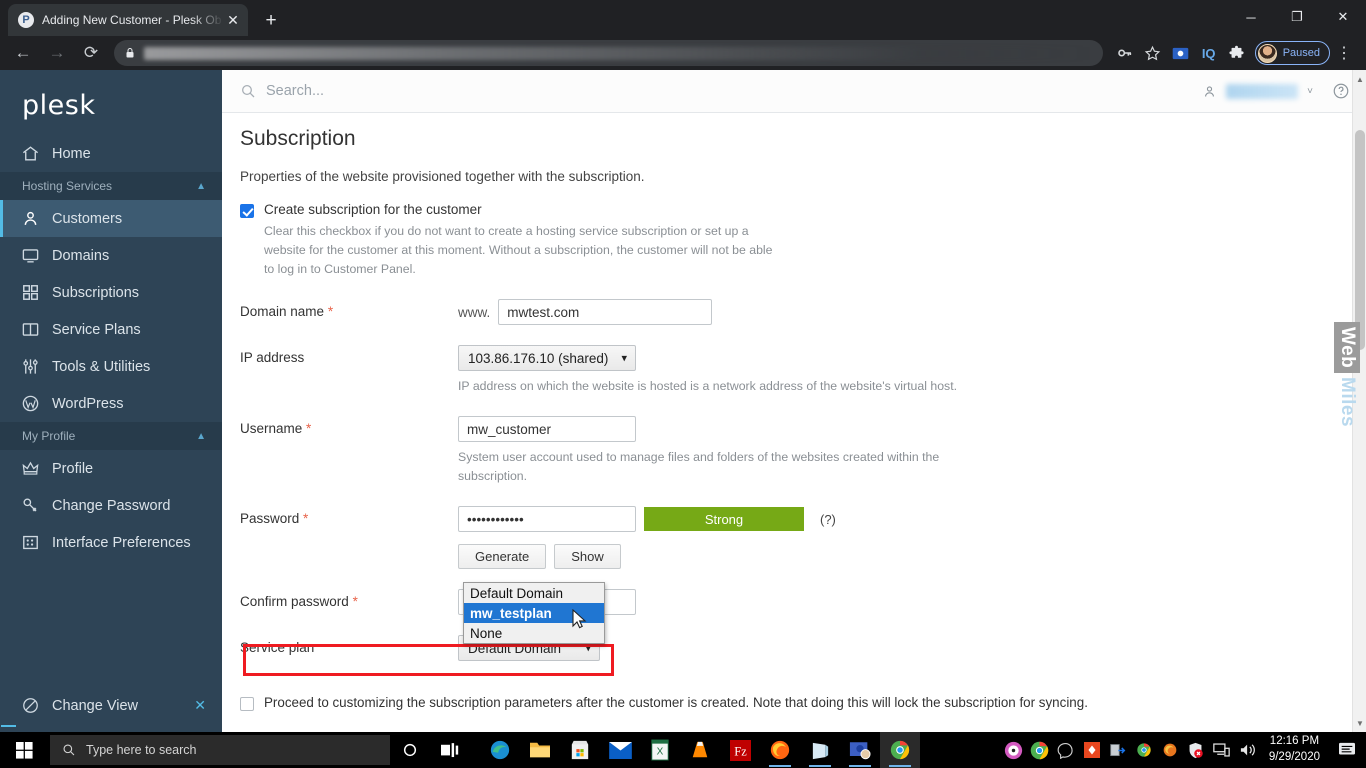 The width and height of the screenshot is (1366, 768). What do you see at coordinates (1092, 750) in the screenshot?
I see `tray-ant-icon` at bounding box center [1092, 750].